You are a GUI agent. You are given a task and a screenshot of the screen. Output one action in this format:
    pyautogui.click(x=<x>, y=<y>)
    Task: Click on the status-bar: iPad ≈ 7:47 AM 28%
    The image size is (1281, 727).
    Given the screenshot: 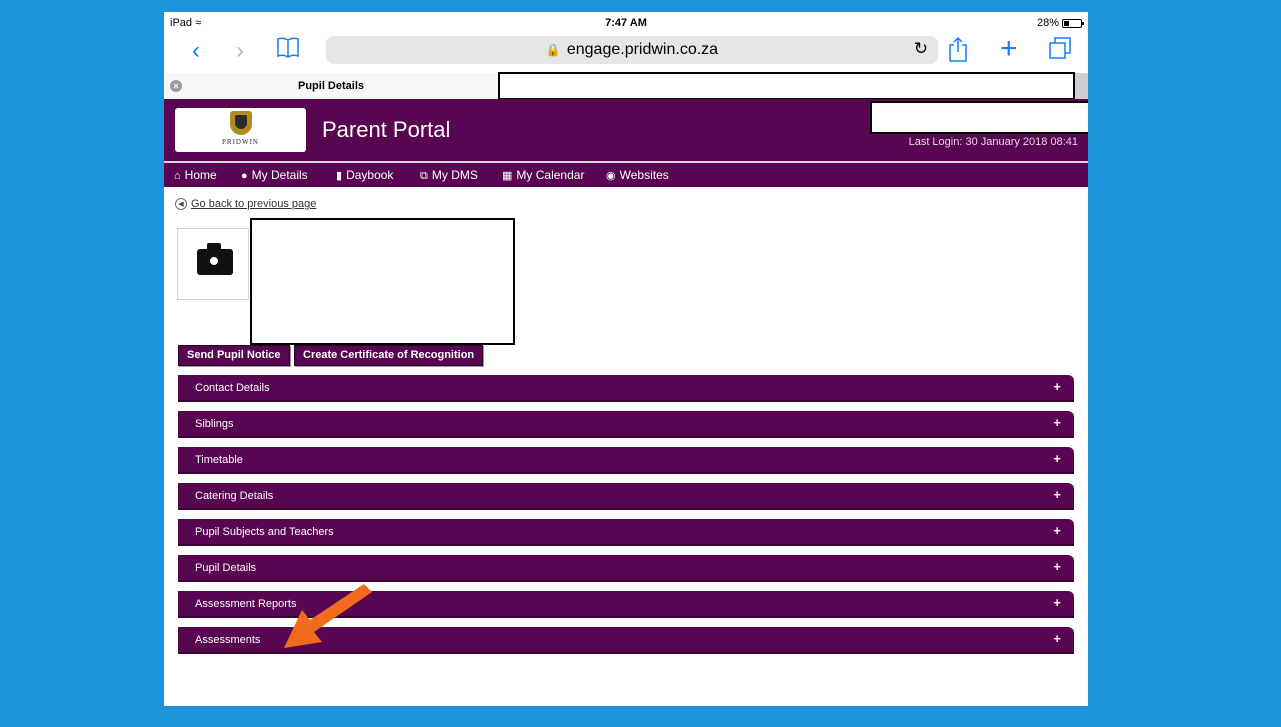 What is the action you would take?
    pyautogui.click(x=626, y=23)
    